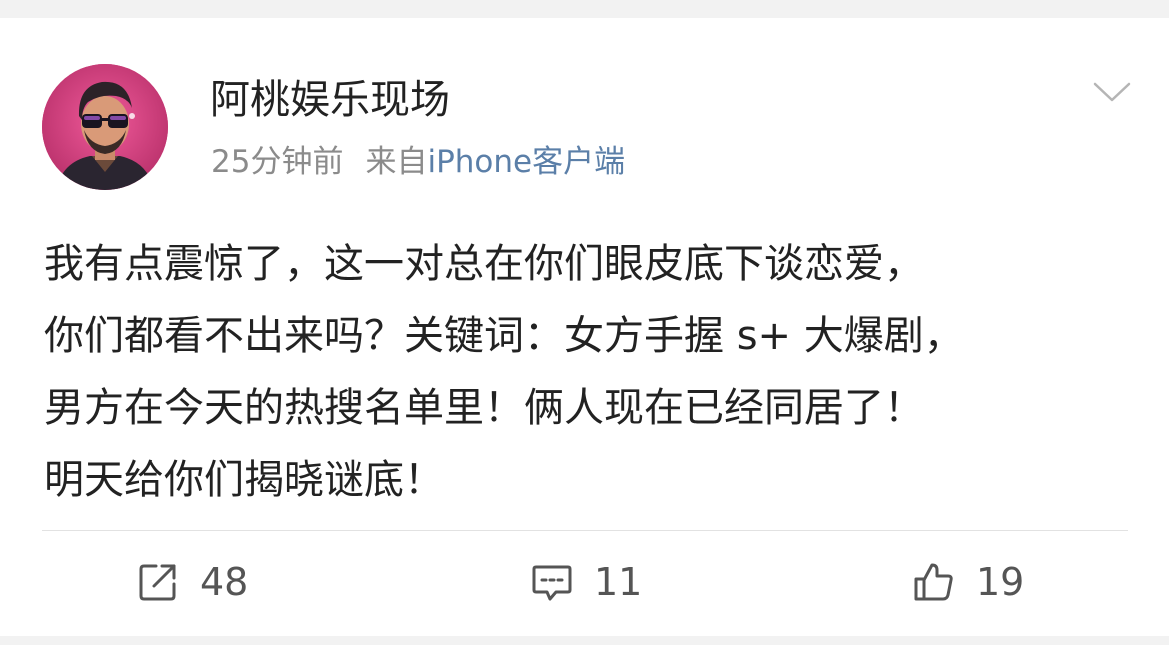 The width and height of the screenshot is (1169, 645). Describe the element at coordinates (157, 582) in the screenshot. I see `share-icon` at that location.